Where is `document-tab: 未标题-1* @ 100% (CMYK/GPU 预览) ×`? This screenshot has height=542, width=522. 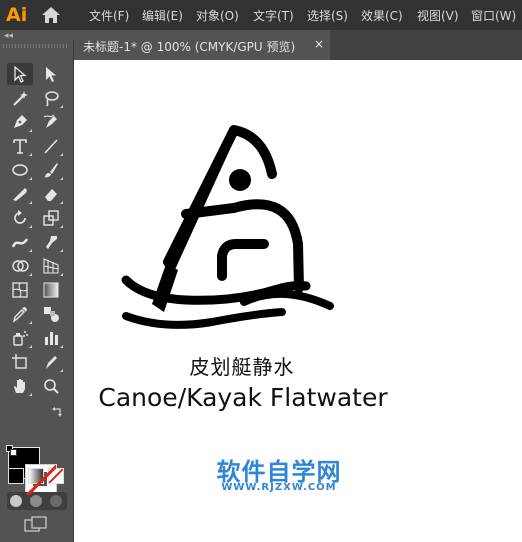 document-tab: 未标题-1* @ 100% (CMYK/GPU 预览) × is located at coordinates (202, 45).